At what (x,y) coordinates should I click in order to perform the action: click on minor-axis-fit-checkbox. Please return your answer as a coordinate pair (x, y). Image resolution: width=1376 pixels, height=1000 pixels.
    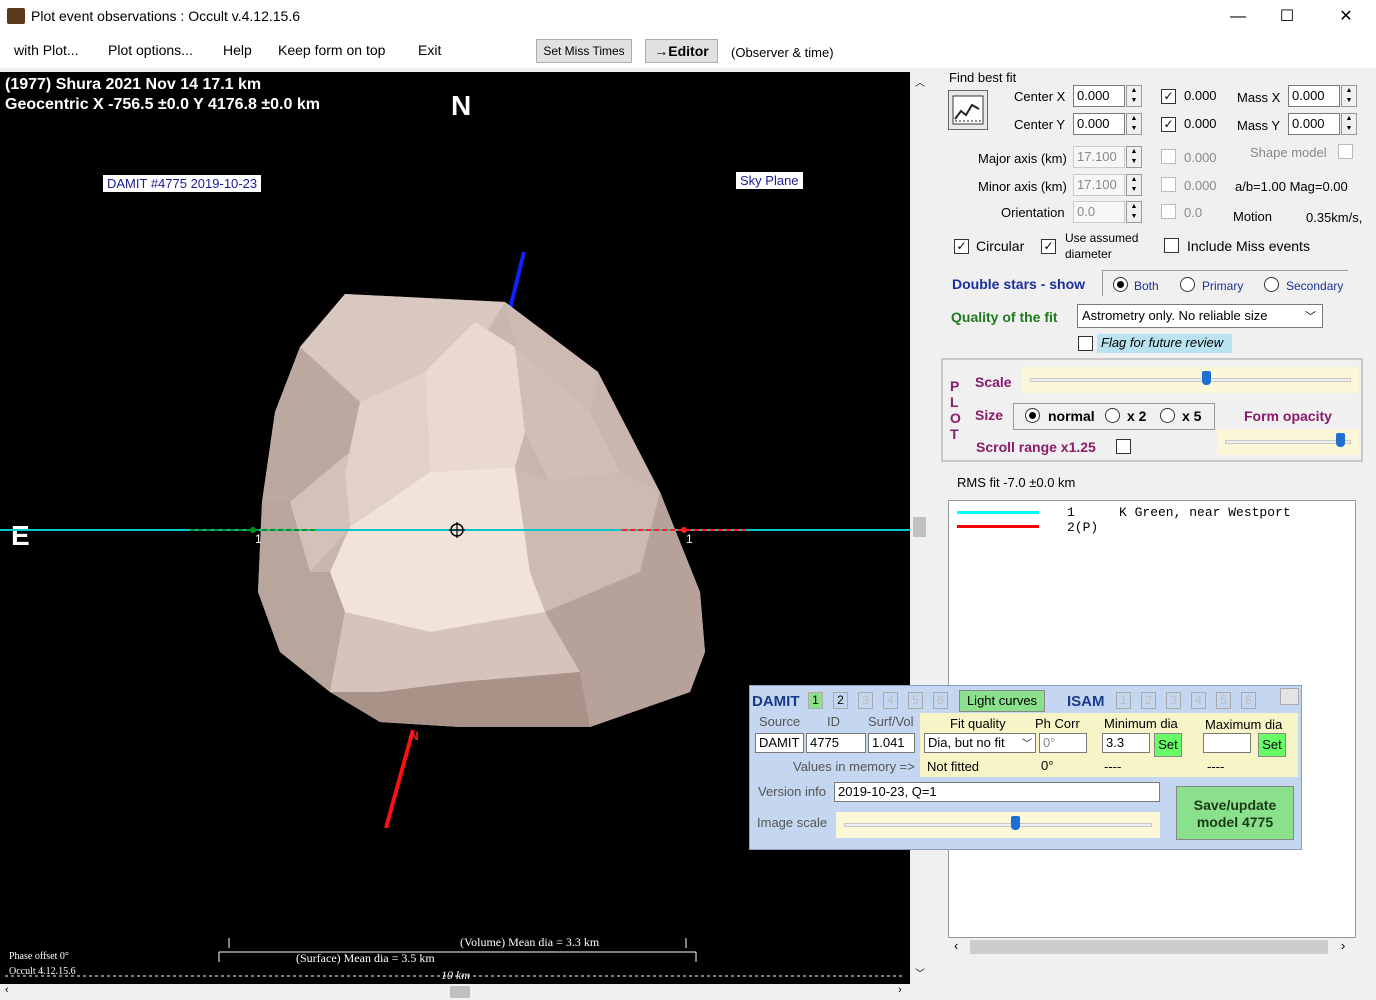
    Looking at the image, I should click on (1168, 186).